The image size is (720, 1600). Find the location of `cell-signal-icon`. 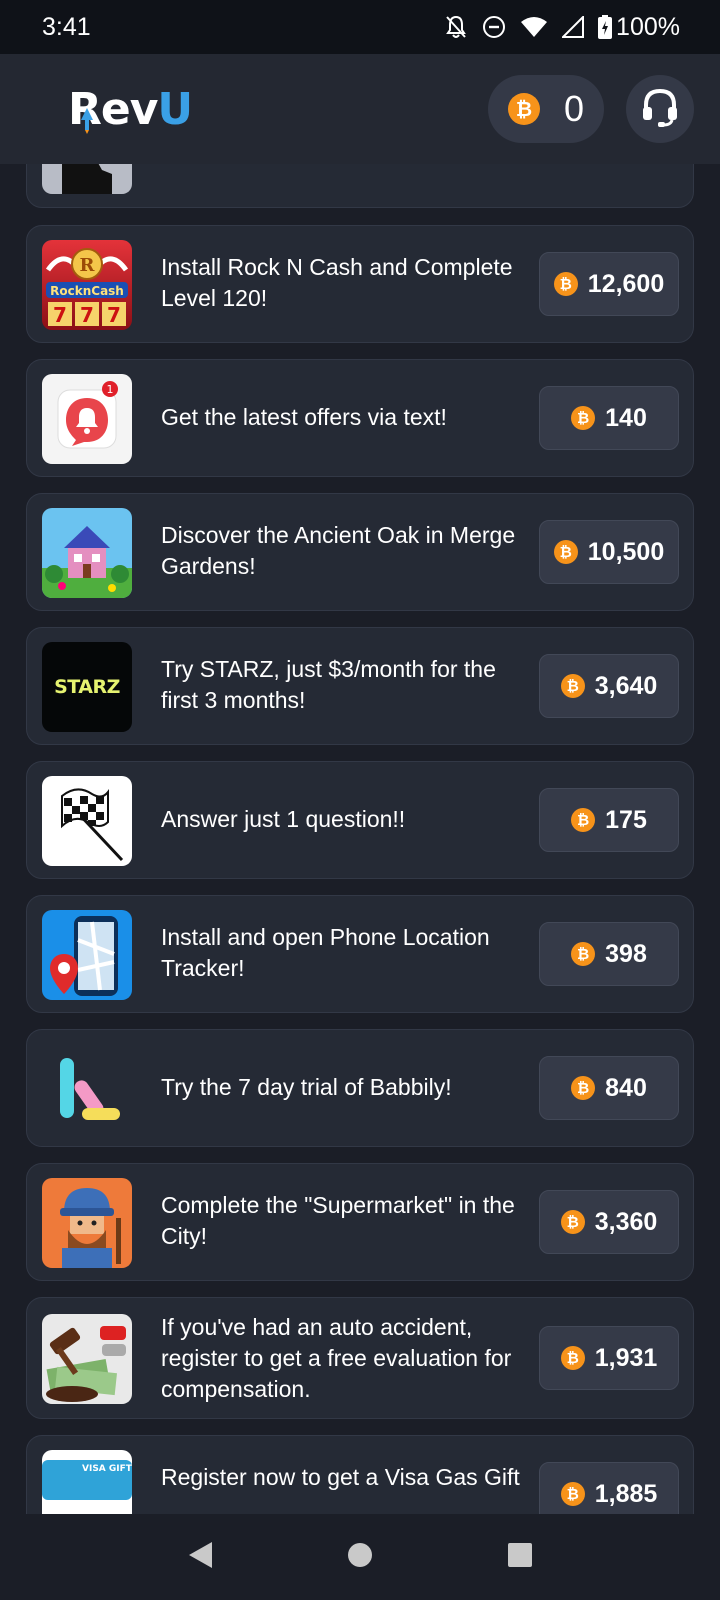

cell-signal-icon is located at coordinates (573, 27).